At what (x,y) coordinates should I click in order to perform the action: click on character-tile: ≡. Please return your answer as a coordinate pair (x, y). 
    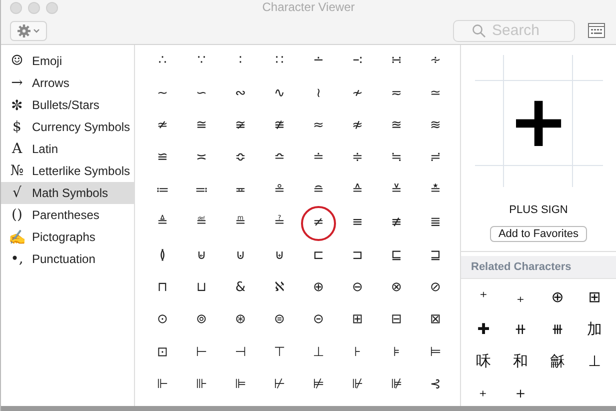
    Looking at the image, I should click on (357, 223).